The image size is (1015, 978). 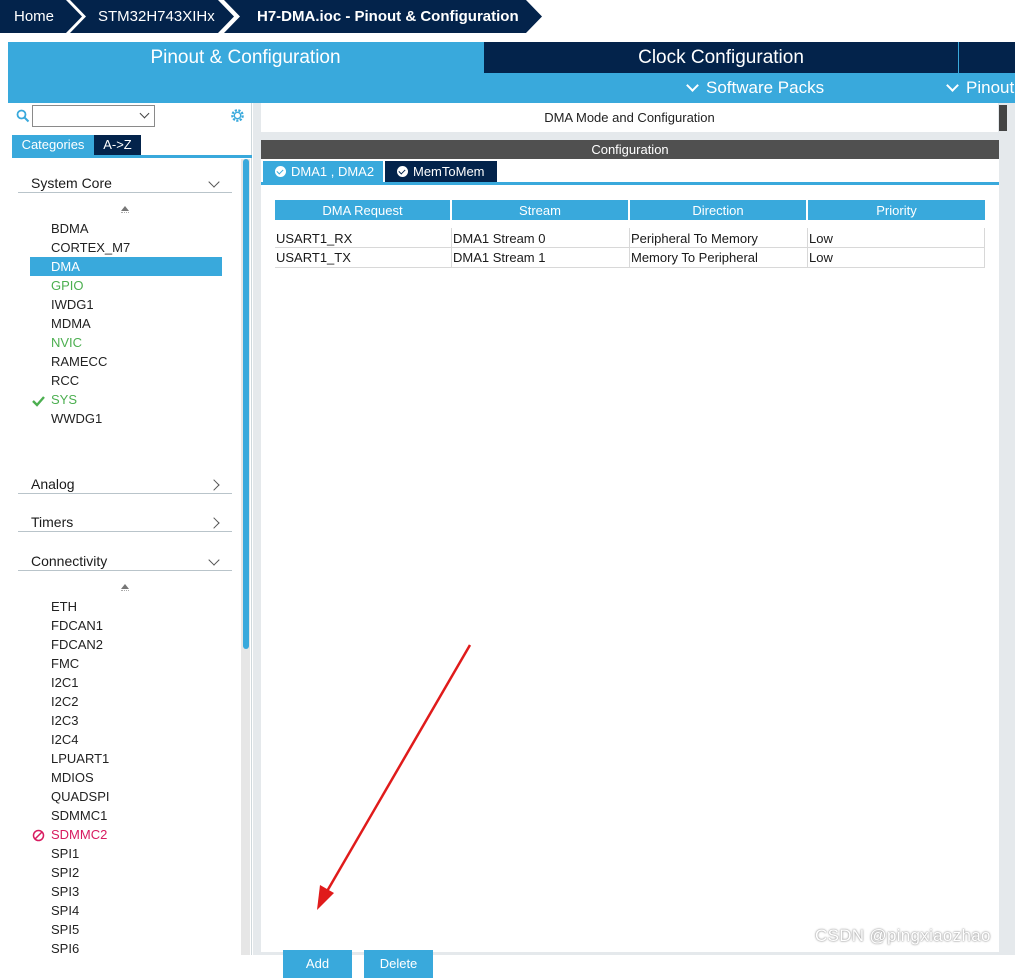 I want to click on table-cell: Peripheral To Memory, so click(x=719, y=238).